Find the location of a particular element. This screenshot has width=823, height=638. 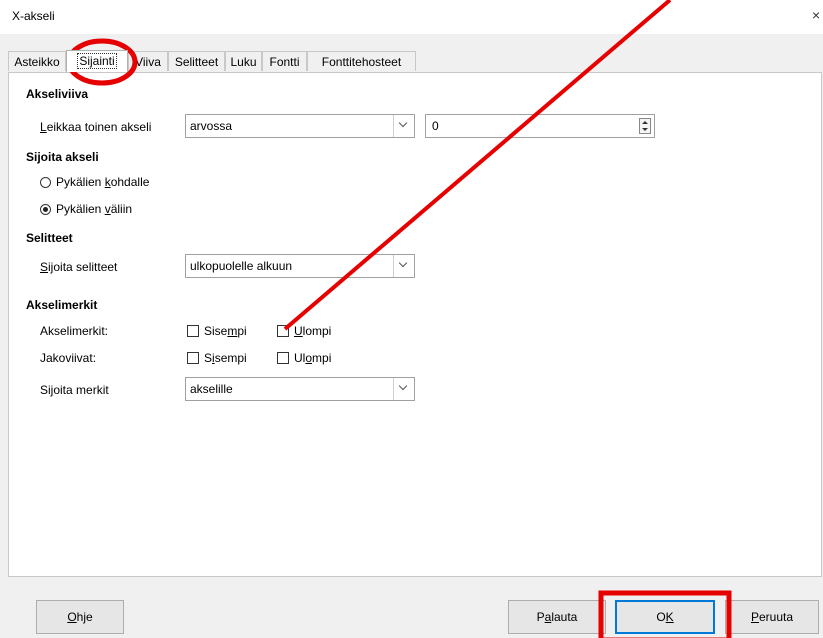

tab-fonttitehosteet: Fonttitehosteet is located at coordinates (361, 61).